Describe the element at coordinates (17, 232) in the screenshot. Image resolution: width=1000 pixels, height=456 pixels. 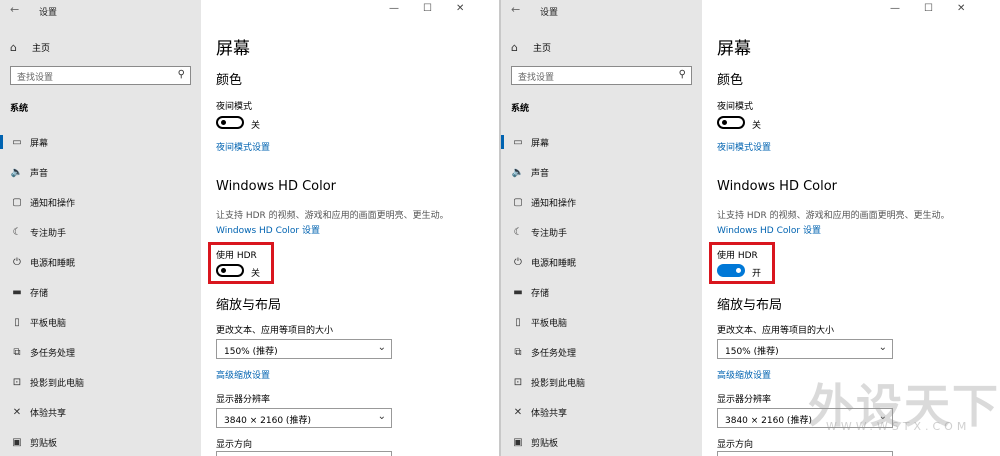
I see `moon-icon: ☾` at that location.